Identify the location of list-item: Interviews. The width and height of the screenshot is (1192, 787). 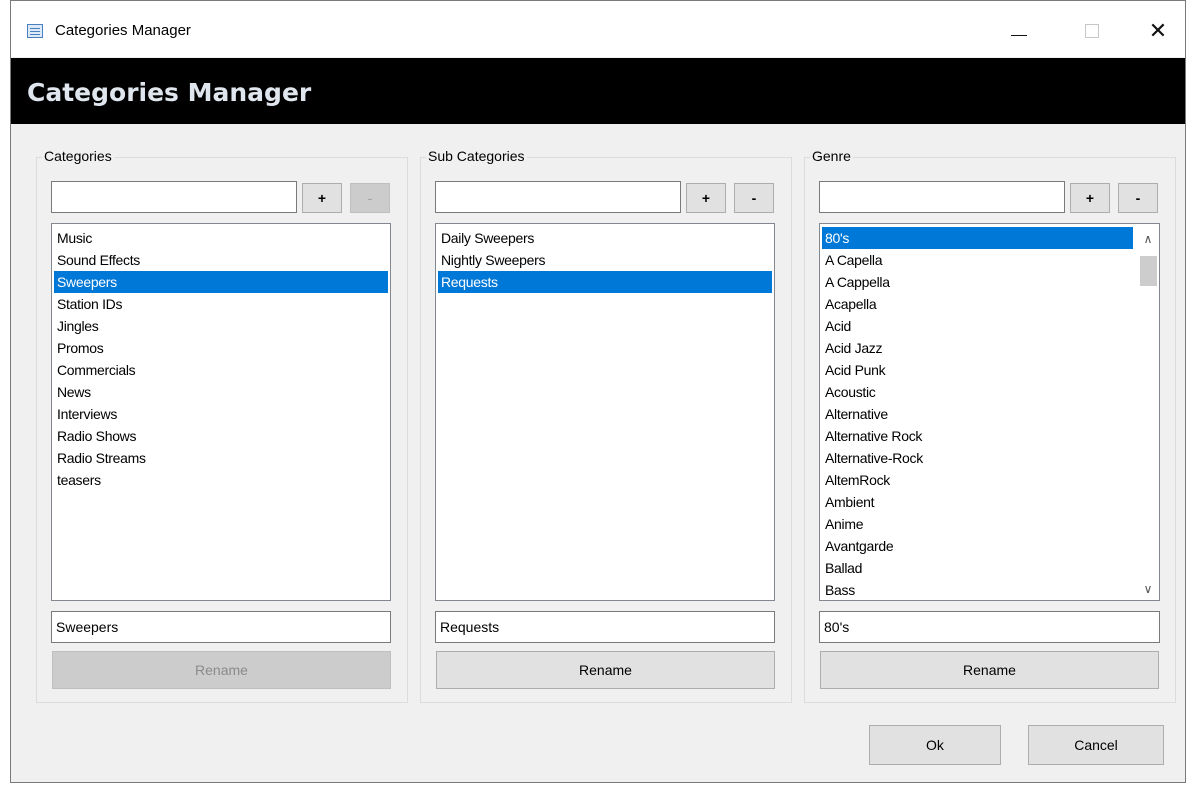
(221, 414).